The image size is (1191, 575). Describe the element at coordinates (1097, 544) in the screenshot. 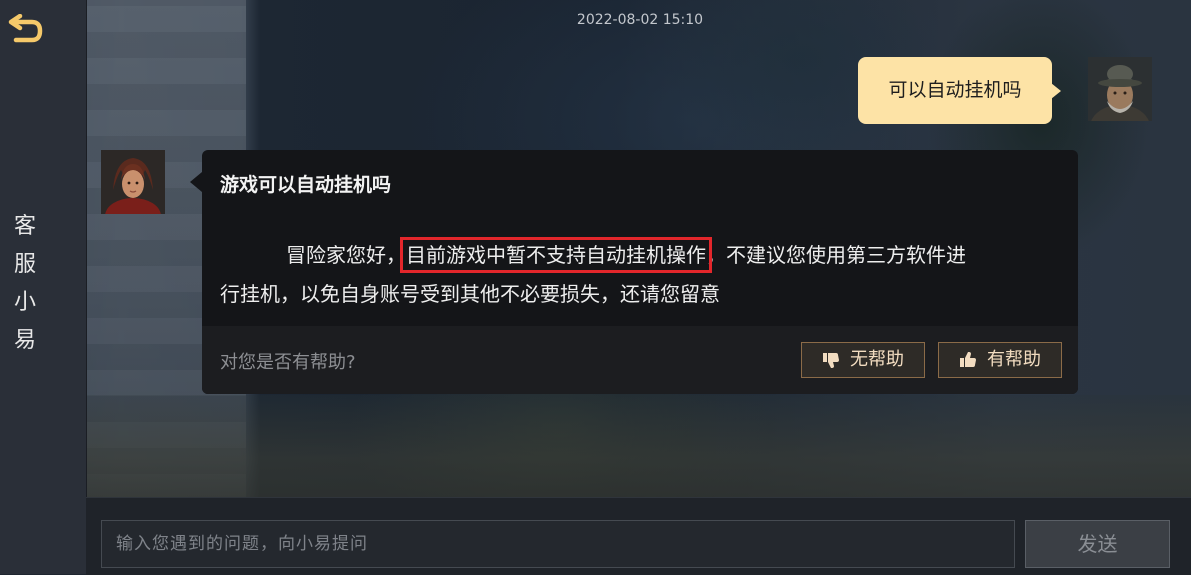

I see `send-button: 发送` at that location.